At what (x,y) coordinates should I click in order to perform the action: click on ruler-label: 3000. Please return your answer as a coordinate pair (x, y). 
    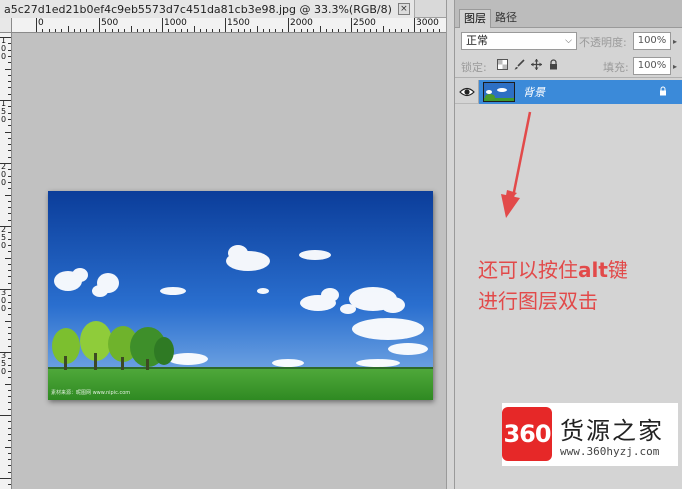
    Looking at the image, I should click on (427, 23).